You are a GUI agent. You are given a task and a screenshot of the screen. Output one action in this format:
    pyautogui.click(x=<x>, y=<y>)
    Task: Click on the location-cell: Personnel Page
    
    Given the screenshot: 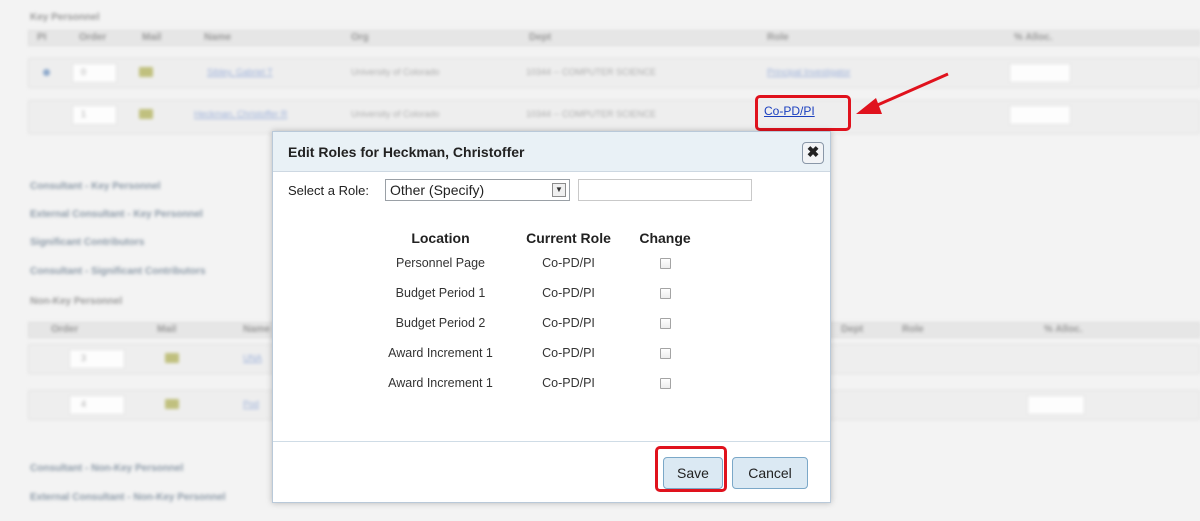 What is the action you would take?
    pyautogui.click(x=440, y=263)
    